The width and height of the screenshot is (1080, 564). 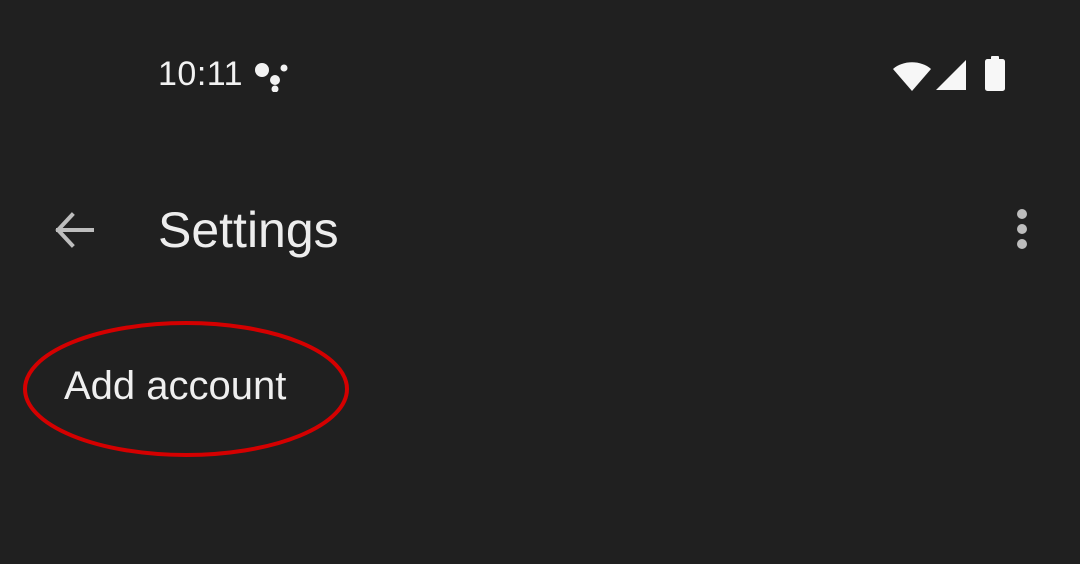 I want to click on battery-icon, so click(x=995, y=73).